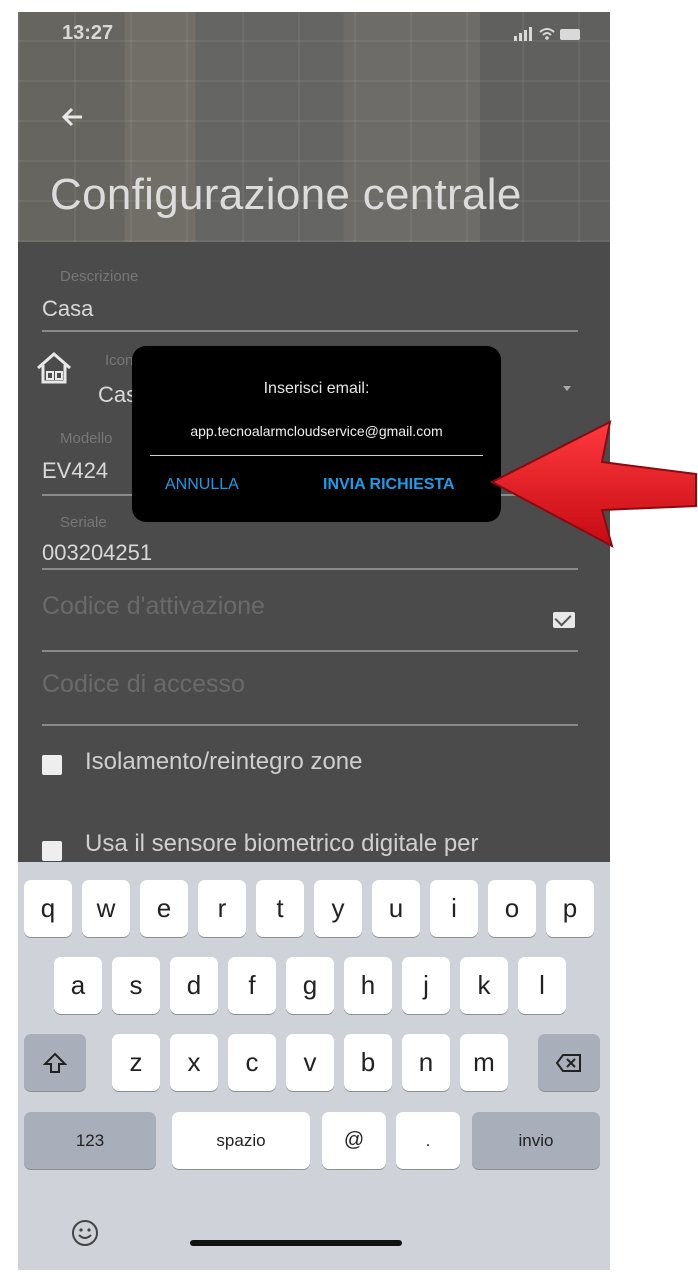  What do you see at coordinates (316, 455) in the screenshot?
I see `dialog-input-underline` at bounding box center [316, 455].